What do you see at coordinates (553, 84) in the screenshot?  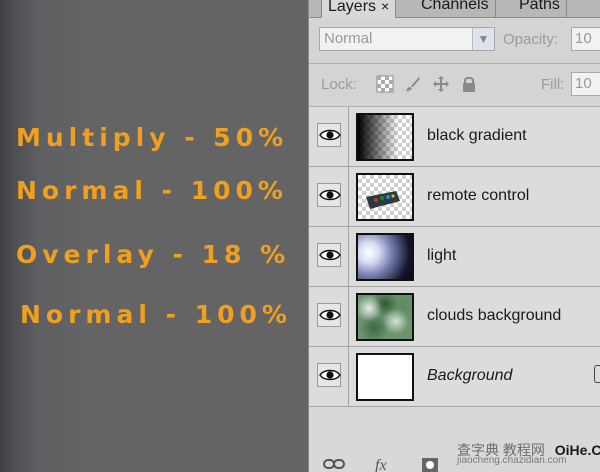 I see `fill-label: Fill:` at bounding box center [553, 84].